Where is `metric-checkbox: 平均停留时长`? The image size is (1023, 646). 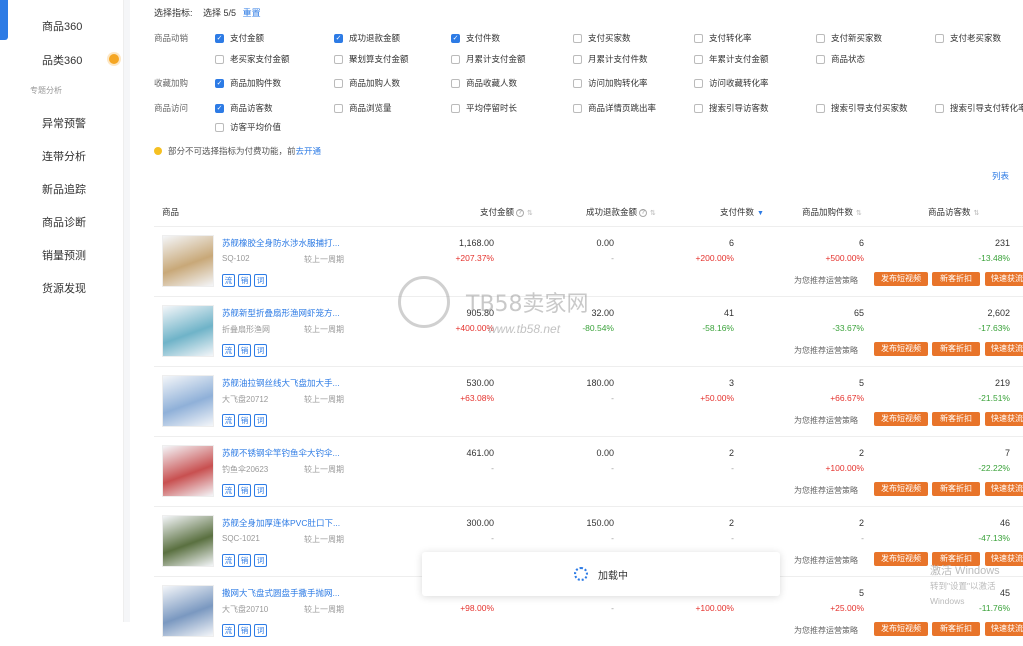 metric-checkbox: 平均停留时长 is located at coordinates (484, 108).